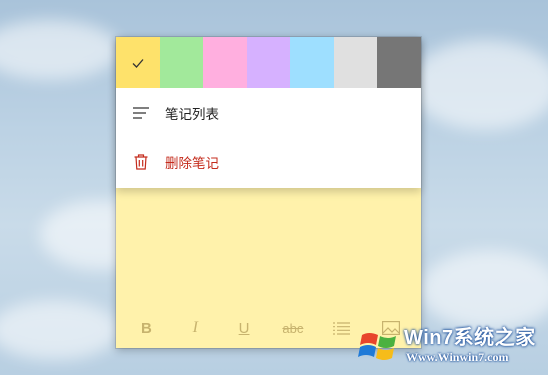 Image resolution: width=548 pixels, height=375 pixels. I want to click on color-swatch-yellow, so click(138, 62).